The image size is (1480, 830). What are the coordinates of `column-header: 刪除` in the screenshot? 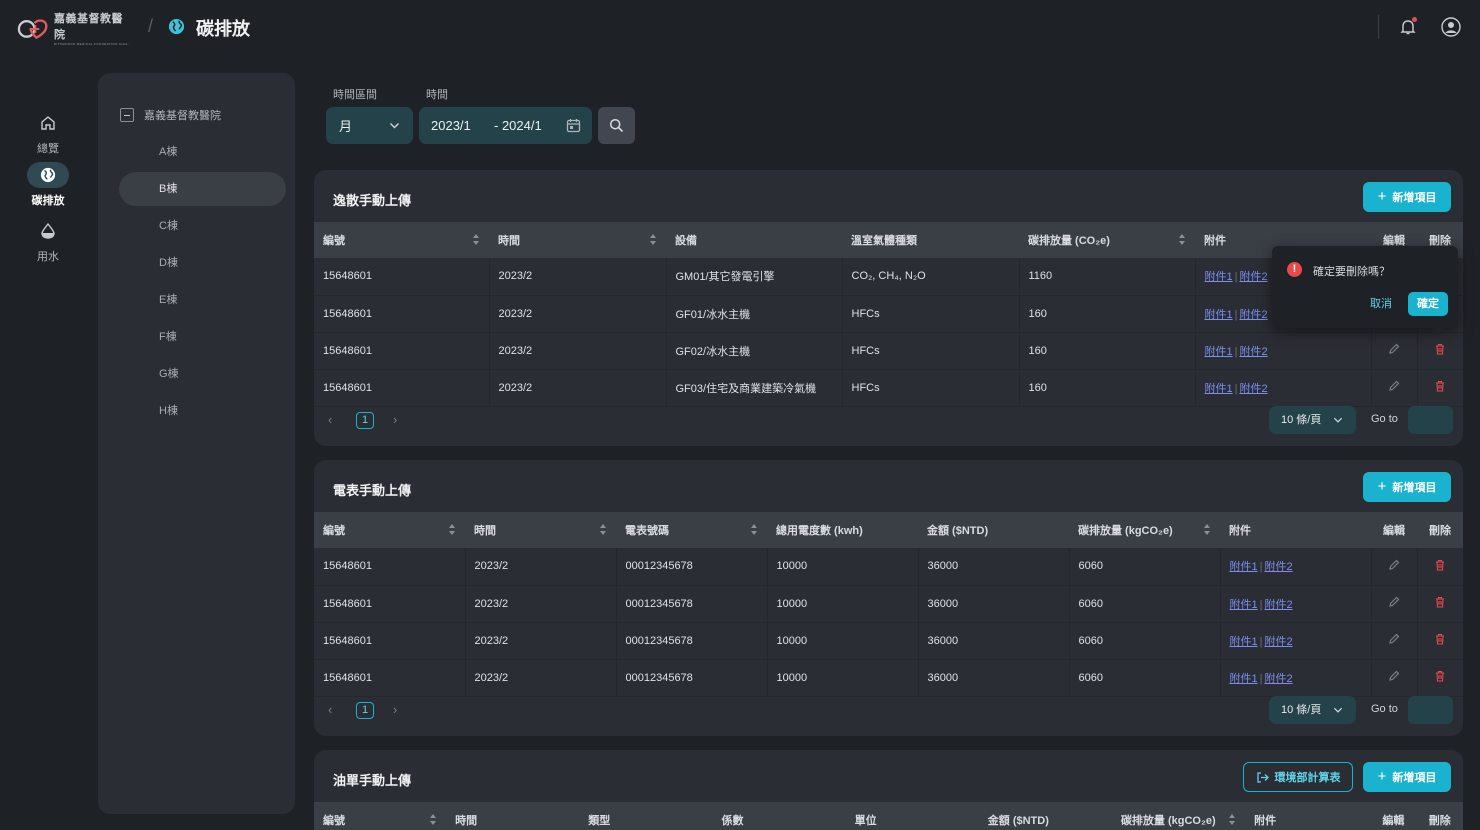 It's located at (1440, 530).